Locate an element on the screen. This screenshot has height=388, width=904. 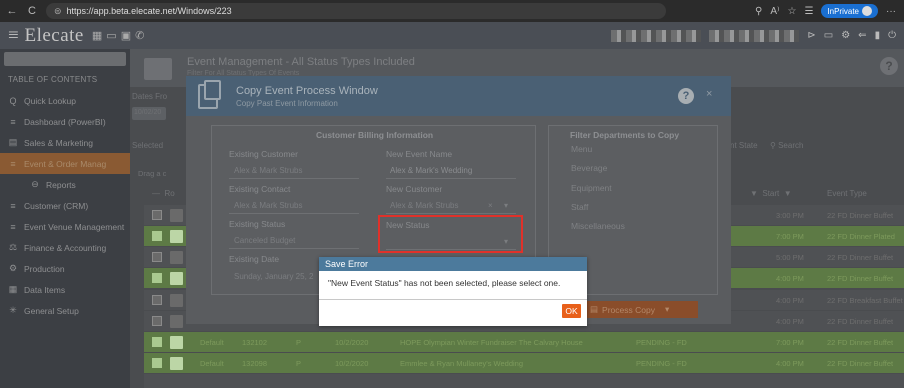
sidebar-item-venue: ≡ Event Venue Management is located at coordinates (65, 226).